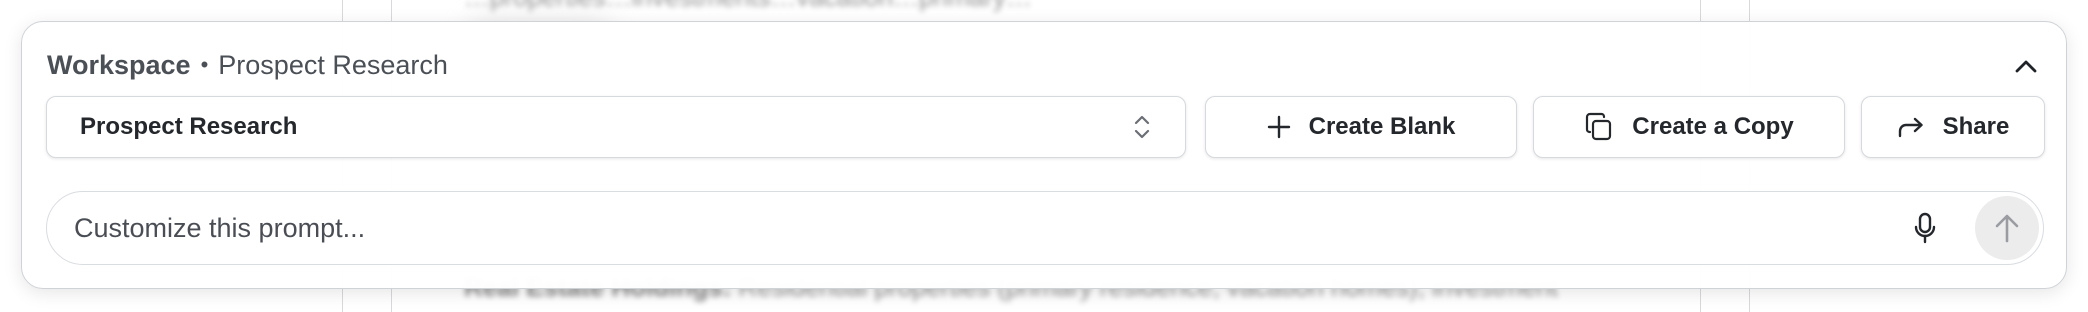  What do you see at coordinates (1911, 127) in the screenshot?
I see `share-arrow-icon` at bounding box center [1911, 127].